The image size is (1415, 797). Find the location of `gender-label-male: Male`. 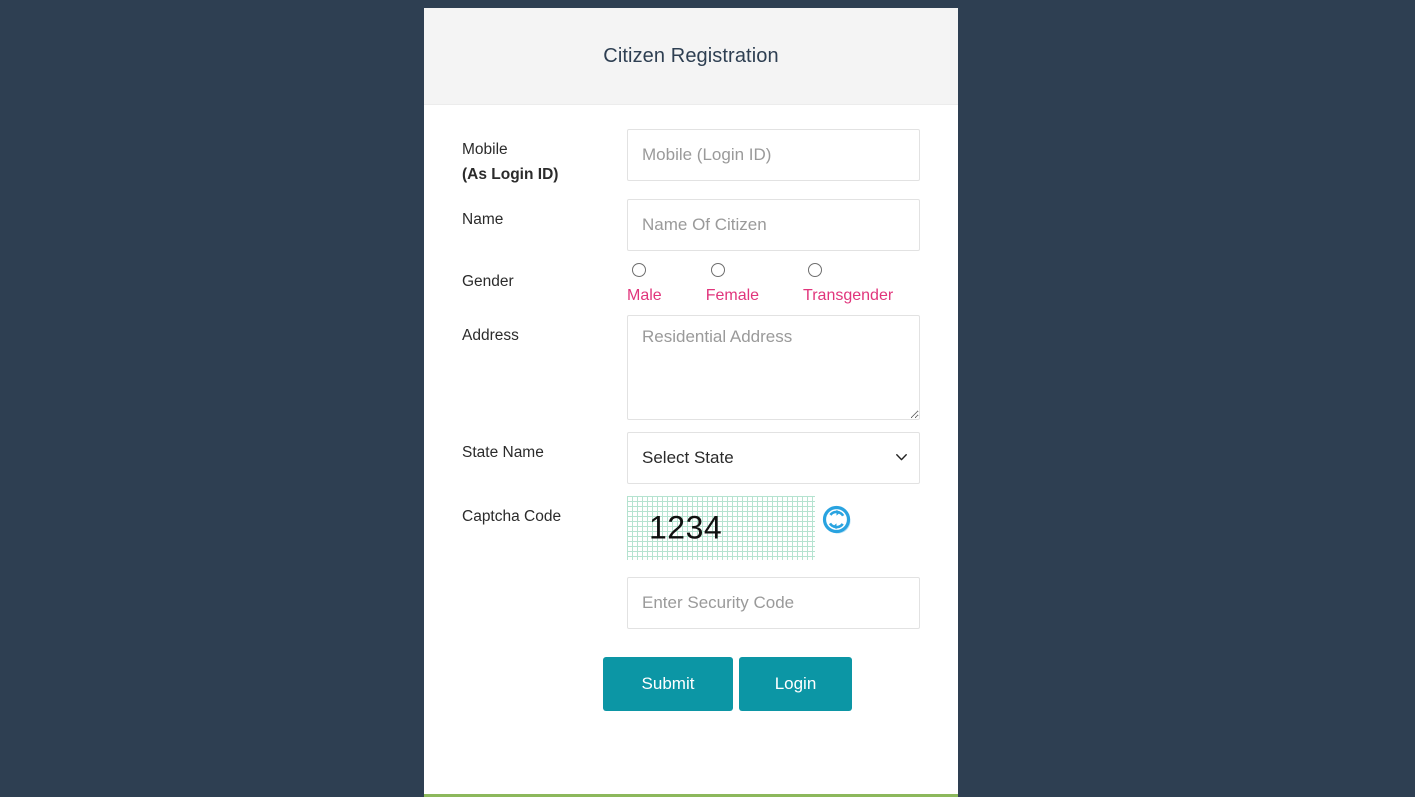

gender-label-male: Male is located at coordinates (644, 296).